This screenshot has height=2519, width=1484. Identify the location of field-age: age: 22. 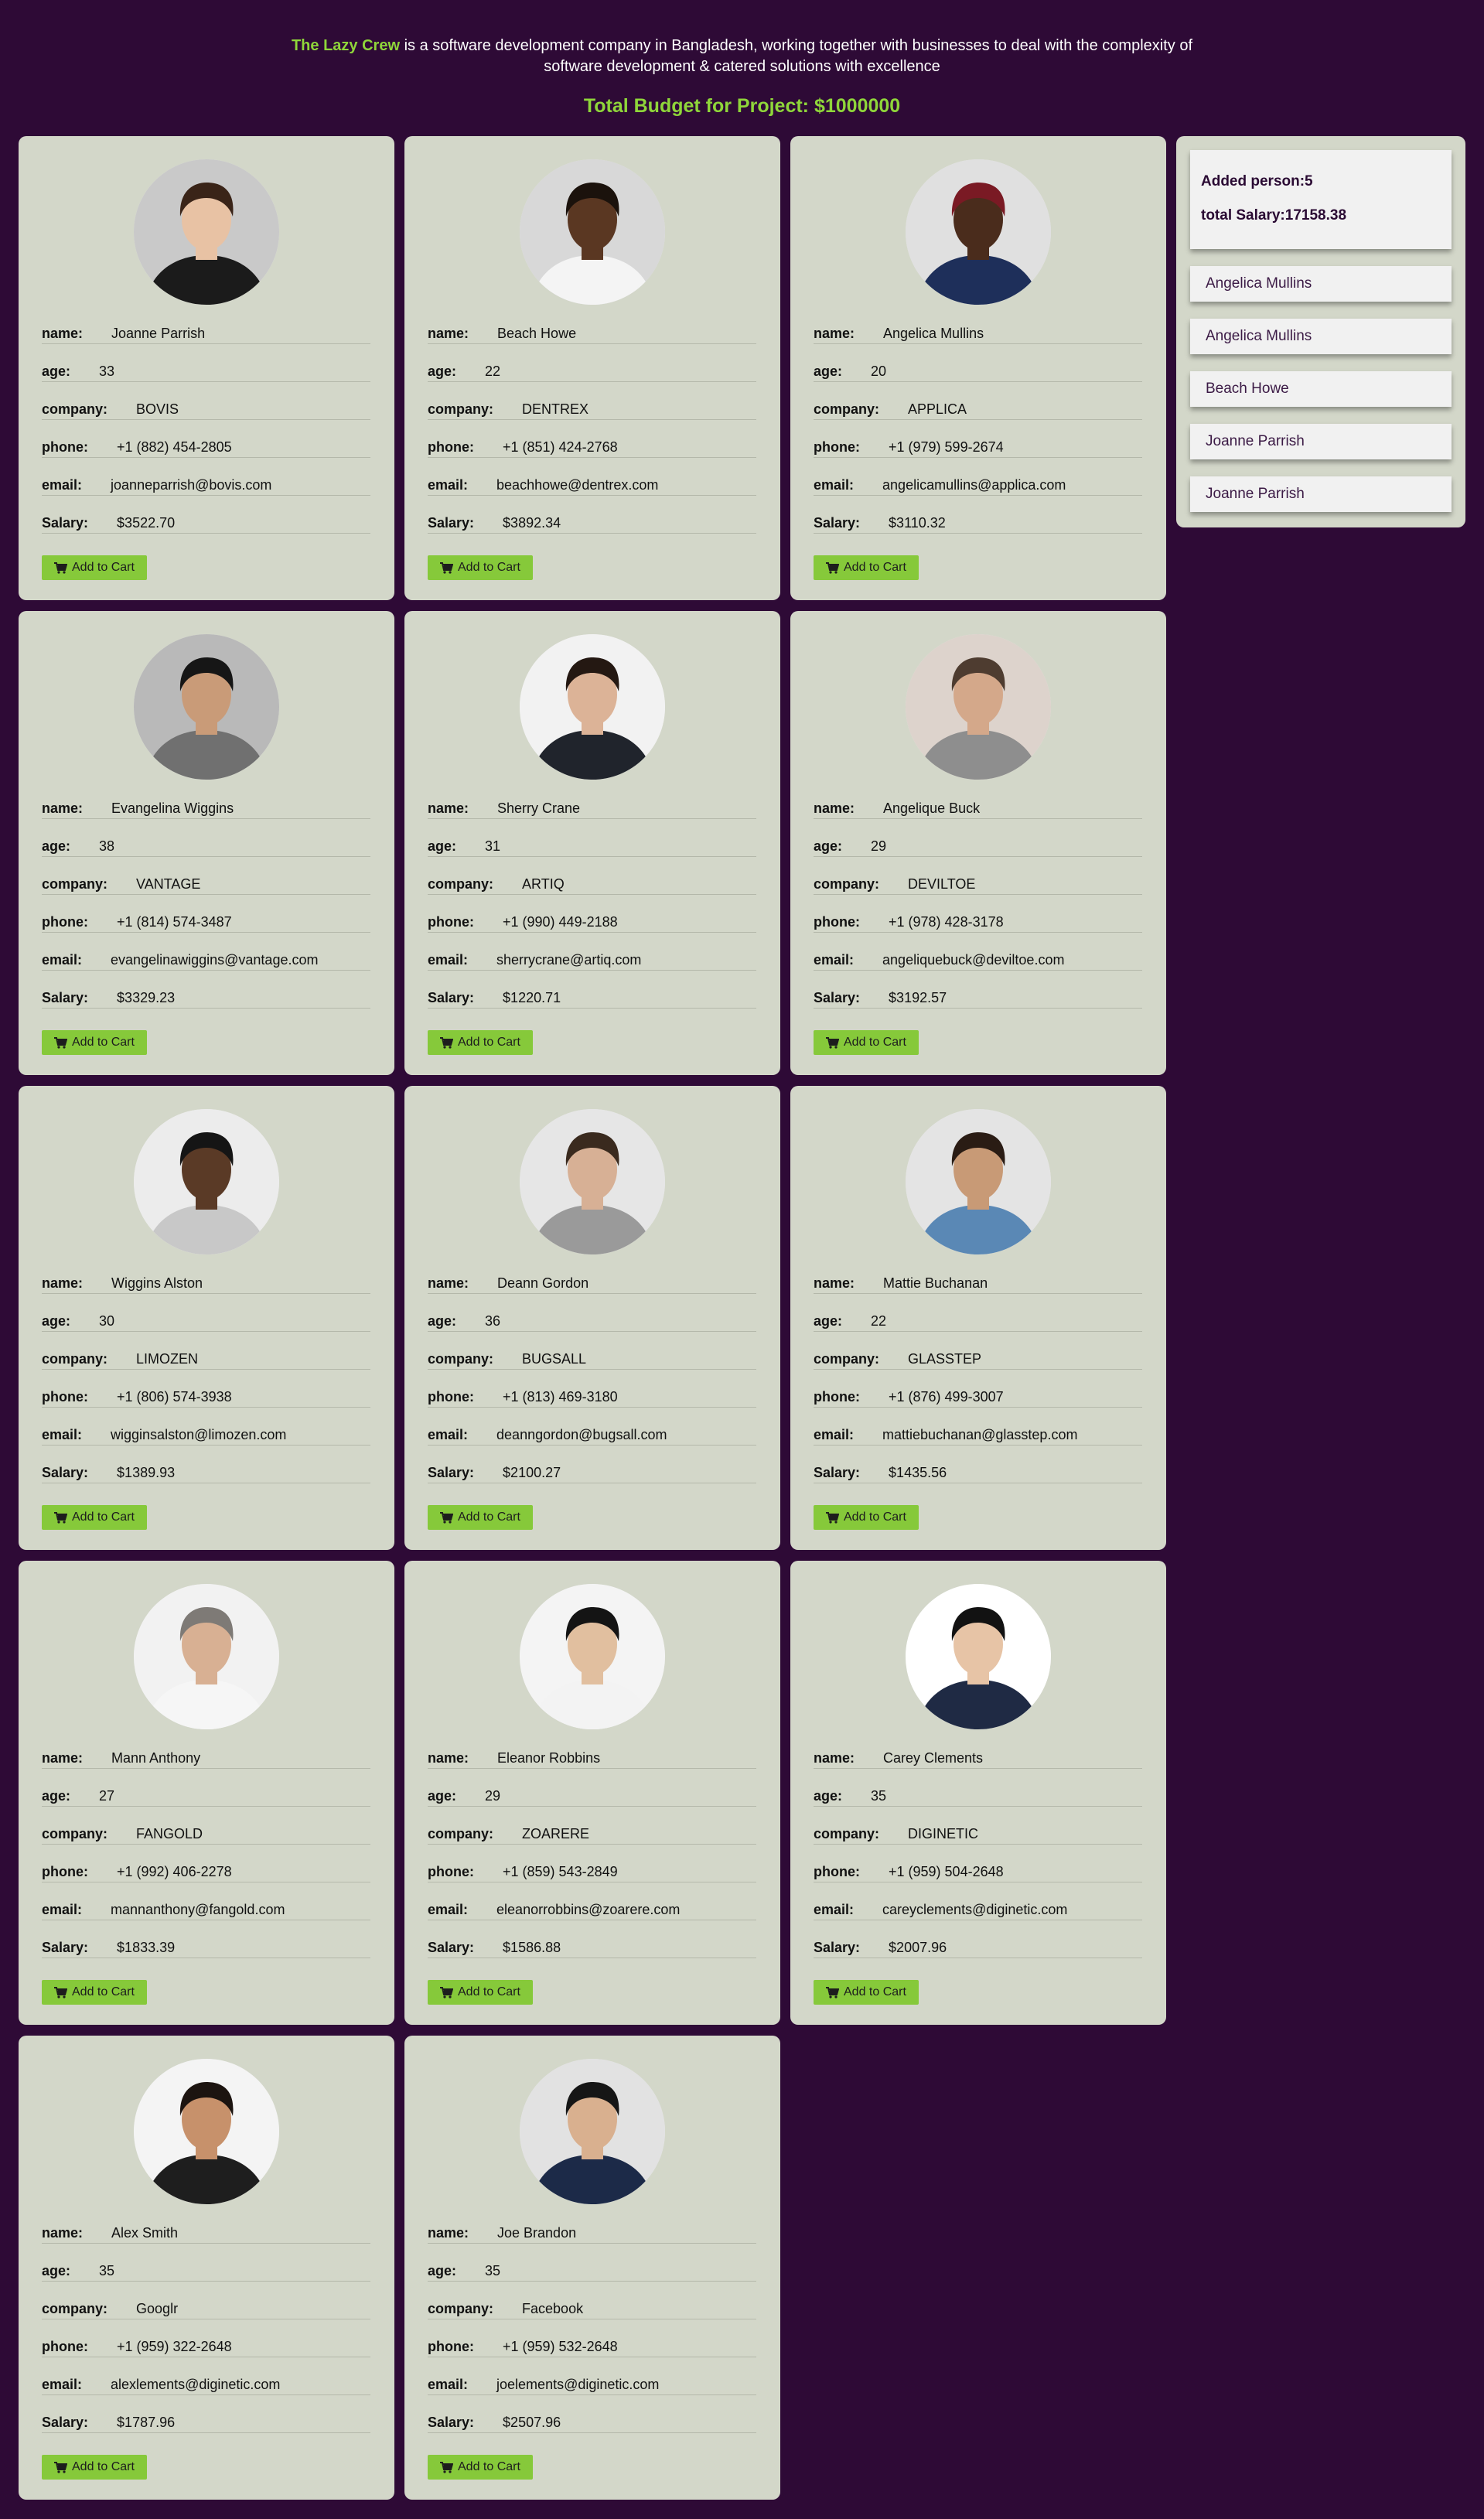
(592, 373).